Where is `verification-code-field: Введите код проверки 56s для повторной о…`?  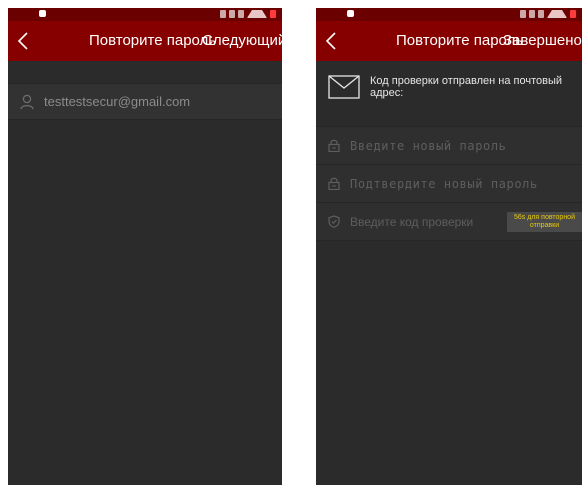 verification-code-field: Введите код проверки 56s для повторной о… is located at coordinates (449, 221).